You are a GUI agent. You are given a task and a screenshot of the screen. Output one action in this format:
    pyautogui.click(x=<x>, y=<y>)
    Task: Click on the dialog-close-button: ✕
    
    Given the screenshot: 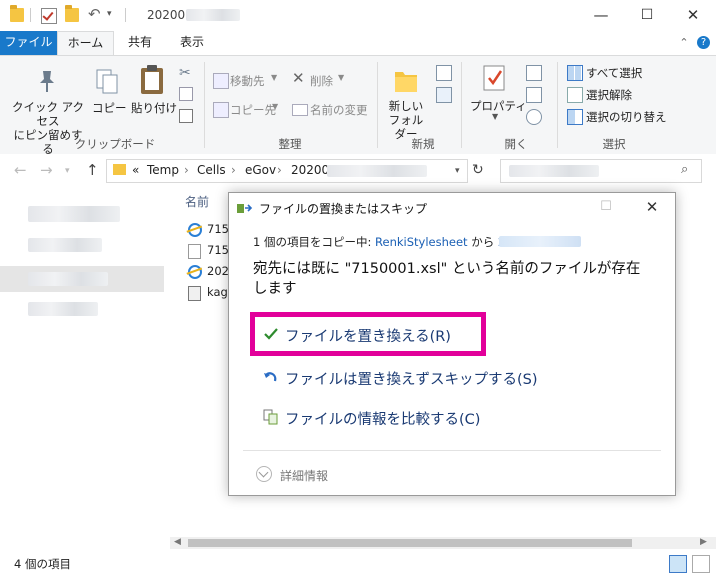 What is the action you would take?
    pyautogui.click(x=652, y=208)
    